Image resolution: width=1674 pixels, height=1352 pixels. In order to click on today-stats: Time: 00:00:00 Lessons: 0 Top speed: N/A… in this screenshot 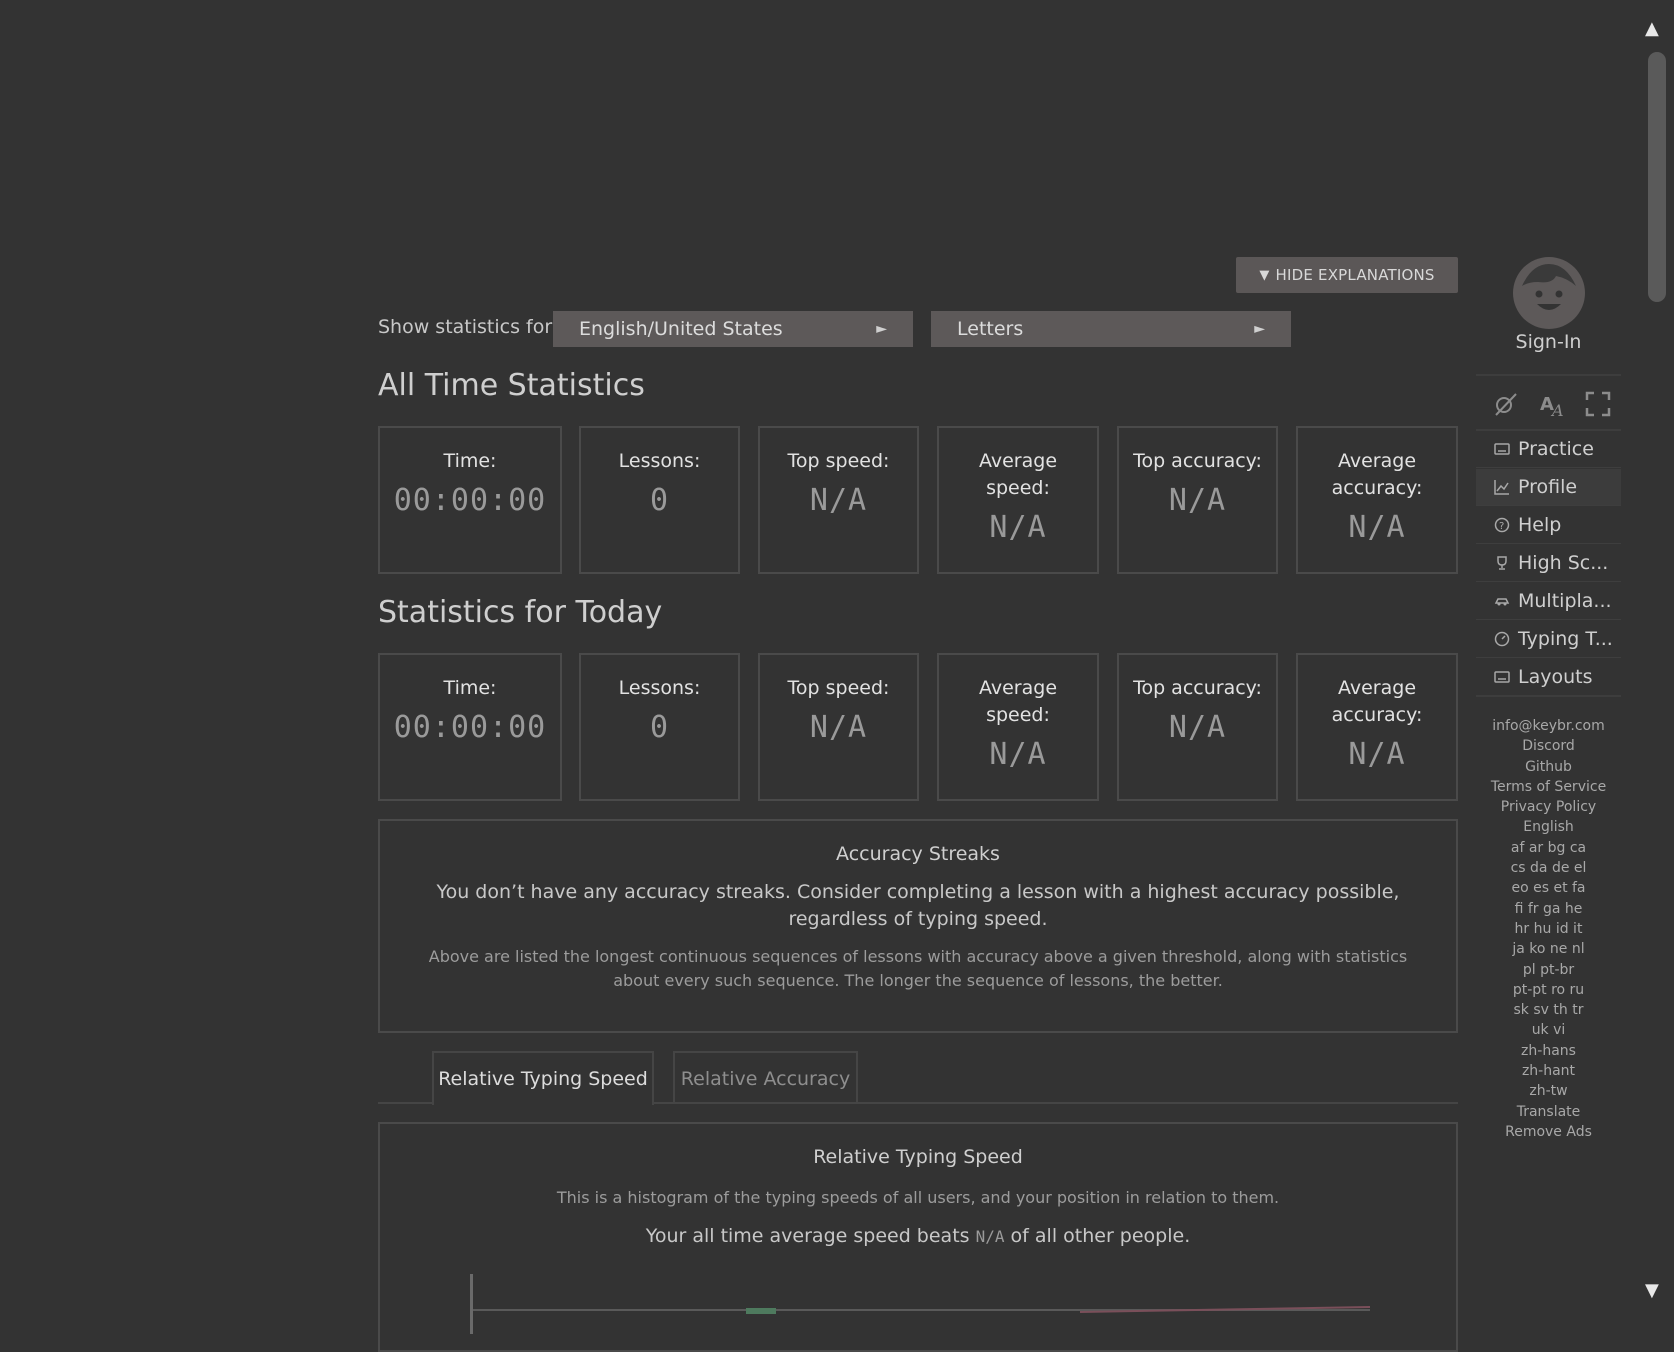, I will do `click(918, 727)`.